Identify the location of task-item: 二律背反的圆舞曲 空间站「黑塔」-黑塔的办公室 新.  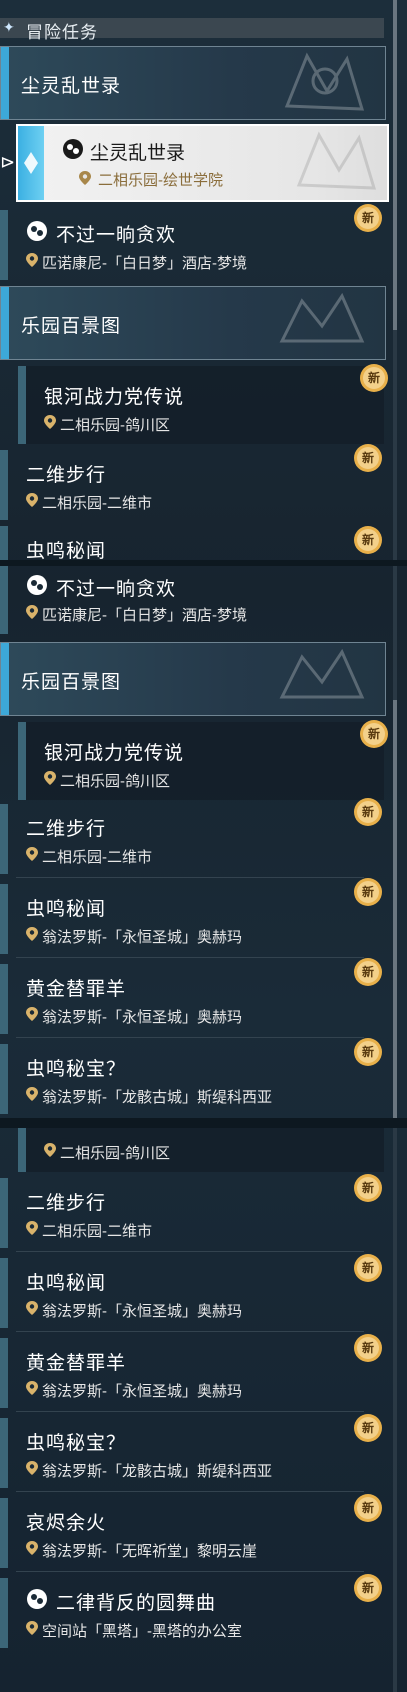
(192, 1613).